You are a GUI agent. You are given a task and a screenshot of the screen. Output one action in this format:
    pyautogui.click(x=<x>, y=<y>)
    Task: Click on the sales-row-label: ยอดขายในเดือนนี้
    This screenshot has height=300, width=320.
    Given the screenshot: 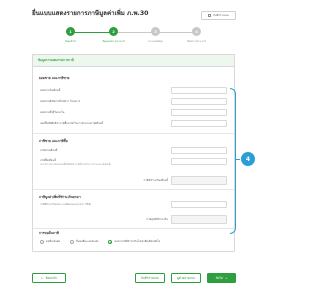 What is the action you would take?
    pyautogui.click(x=50, y=90)
    